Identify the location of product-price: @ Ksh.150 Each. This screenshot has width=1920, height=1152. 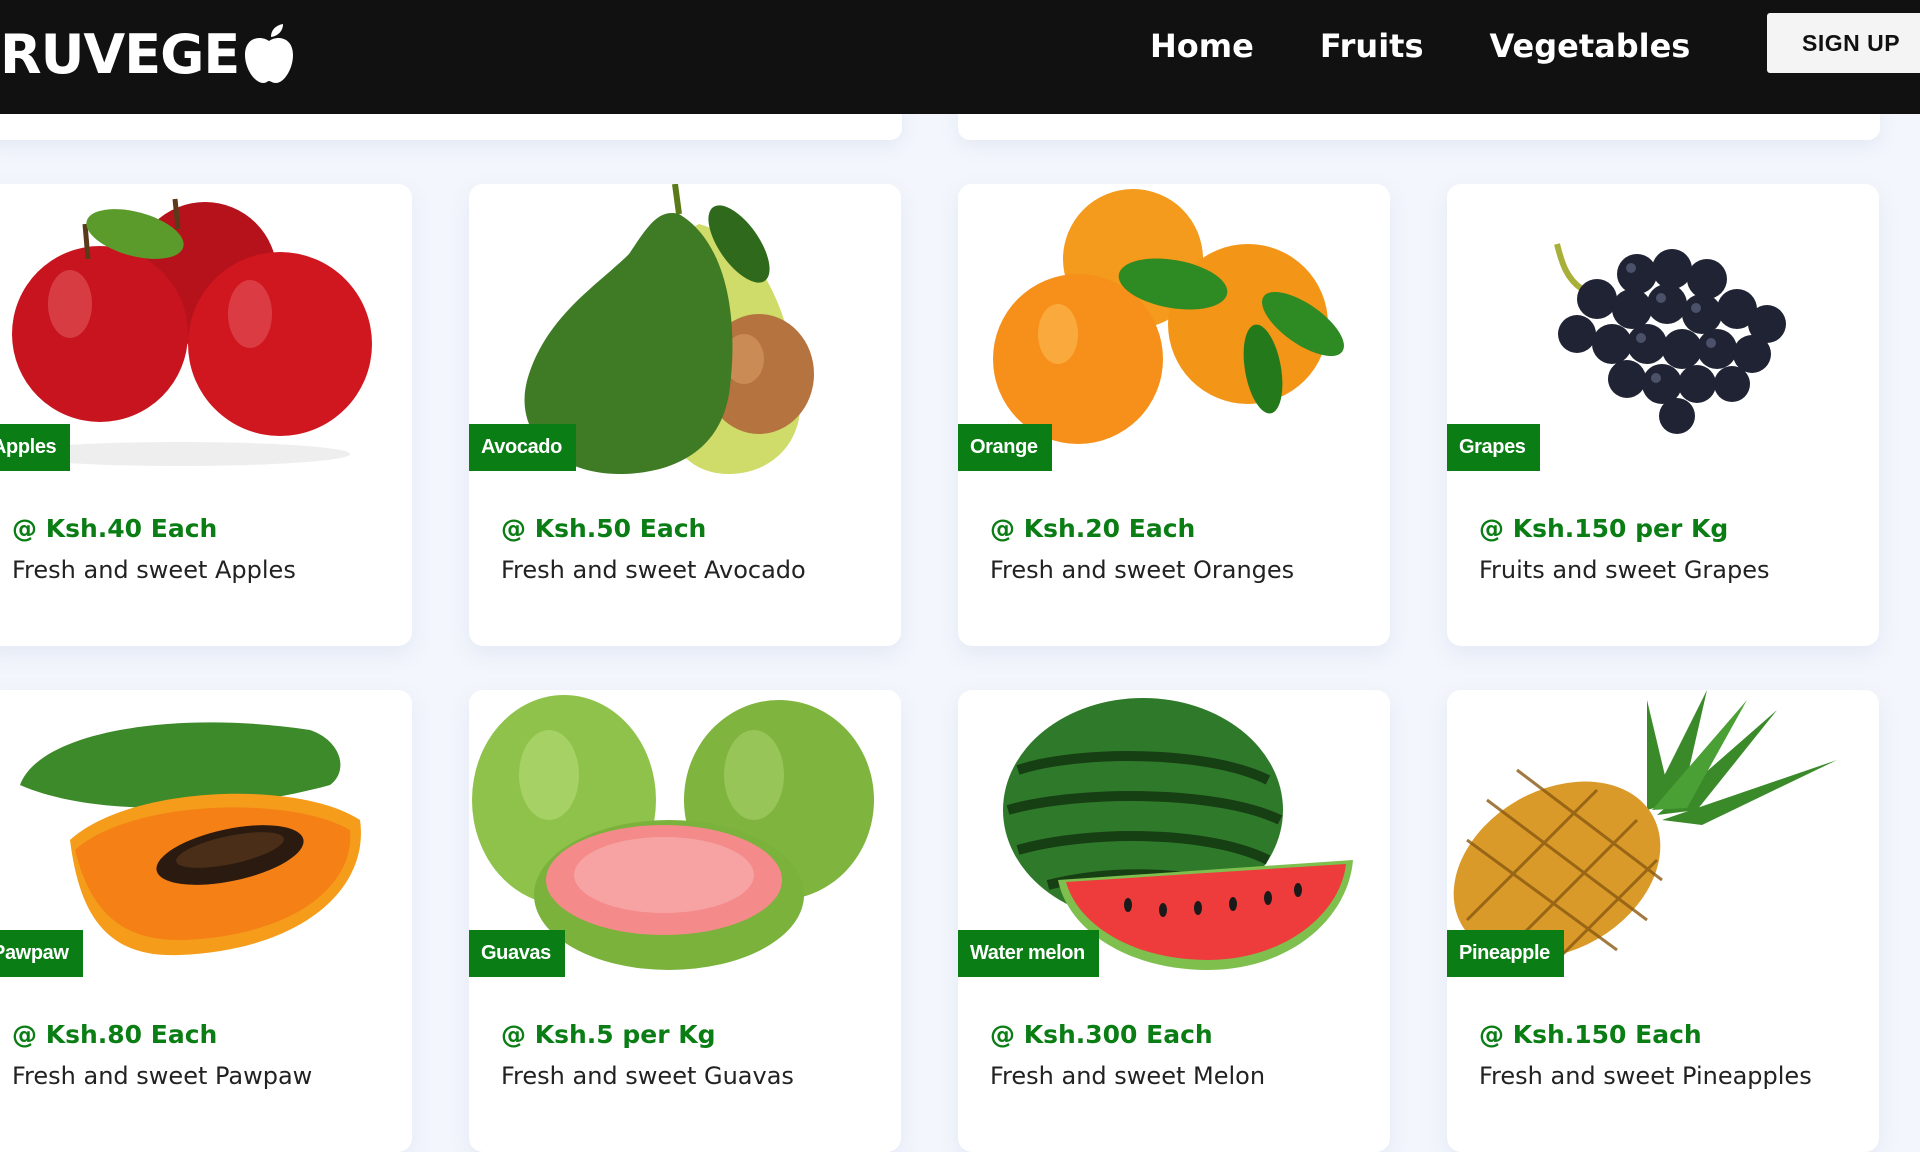
(1590, 1034).